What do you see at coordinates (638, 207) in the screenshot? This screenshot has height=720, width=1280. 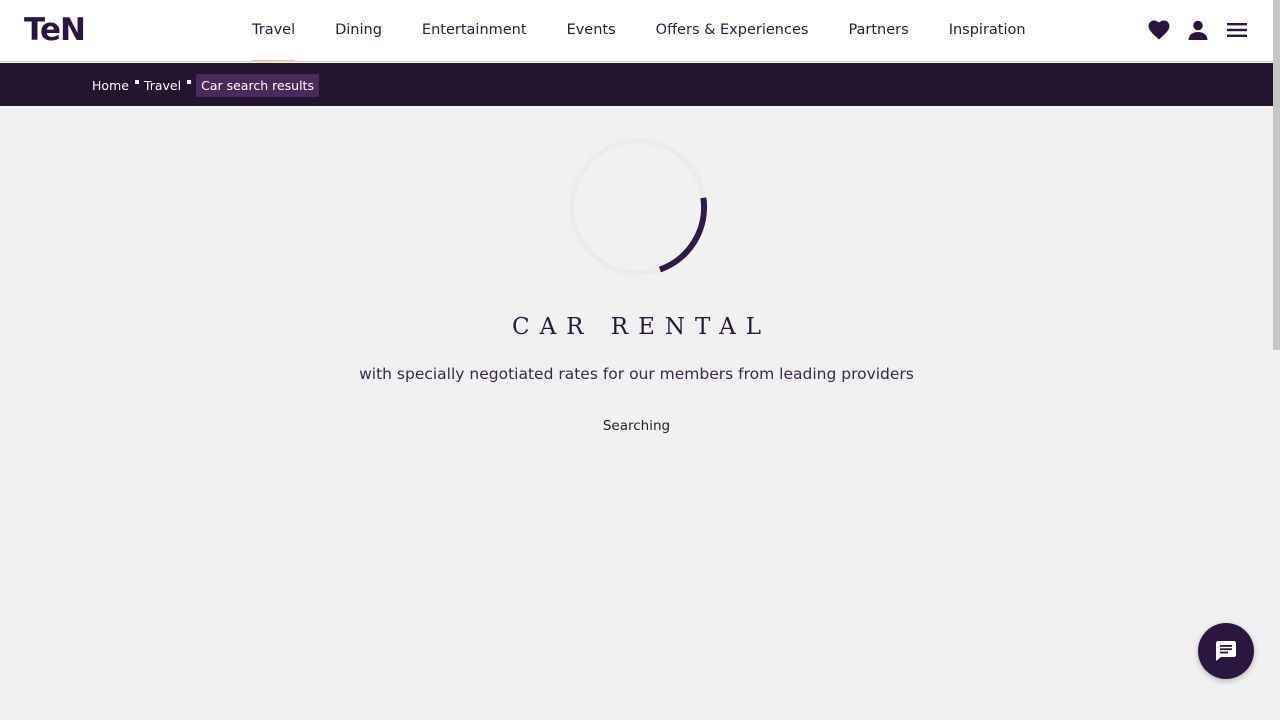 I see `loading-spinner` at bounding box center [638, 207].